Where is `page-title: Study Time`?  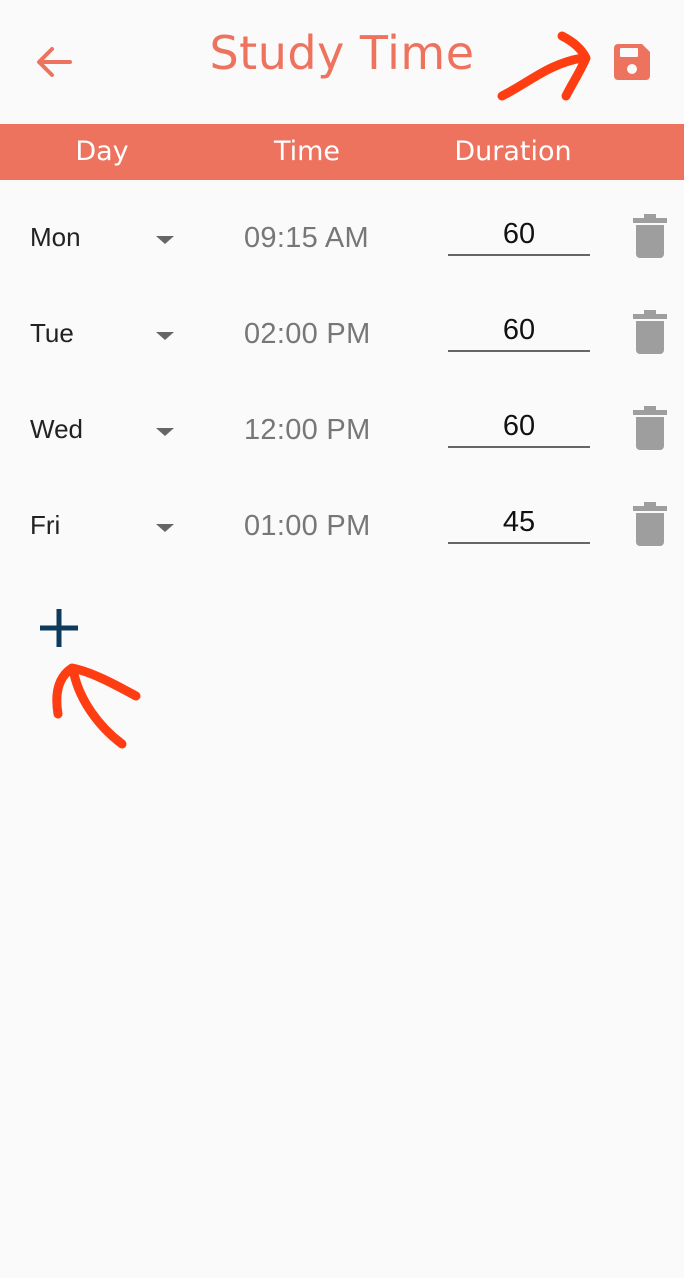 page-title: Study Time is located at coordinates (342, 53).